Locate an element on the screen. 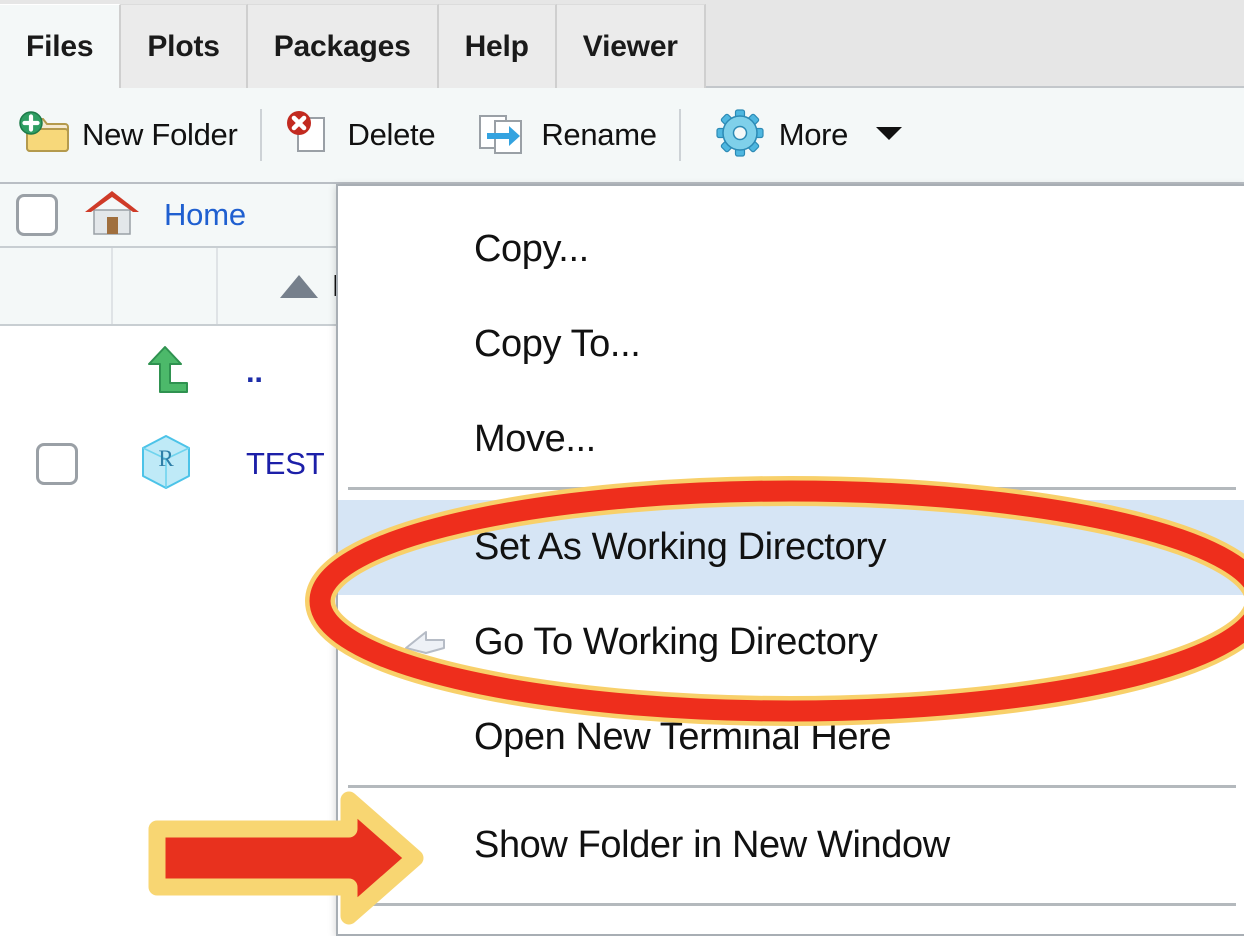 The width and height of the screenshot is (1244, 936). tab-strip: Files Plots Packages Help Viewer is located at coordinates (622, 44).